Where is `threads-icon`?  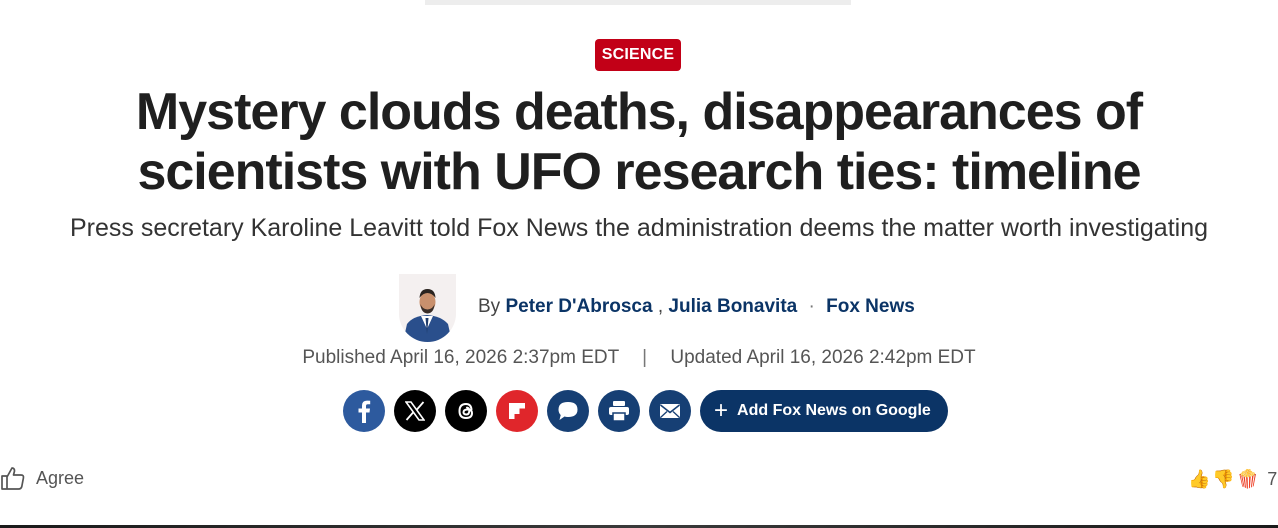 threads-icon is located at coordinates (466, 411).